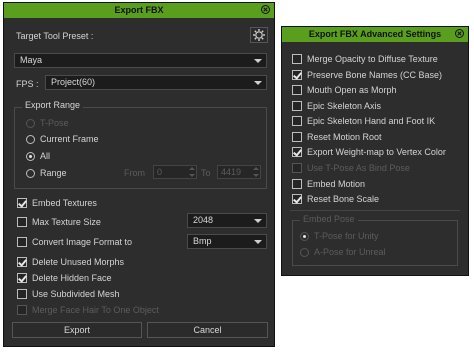  I want to click on radio-a-pose-unreal, so click(304, 252).